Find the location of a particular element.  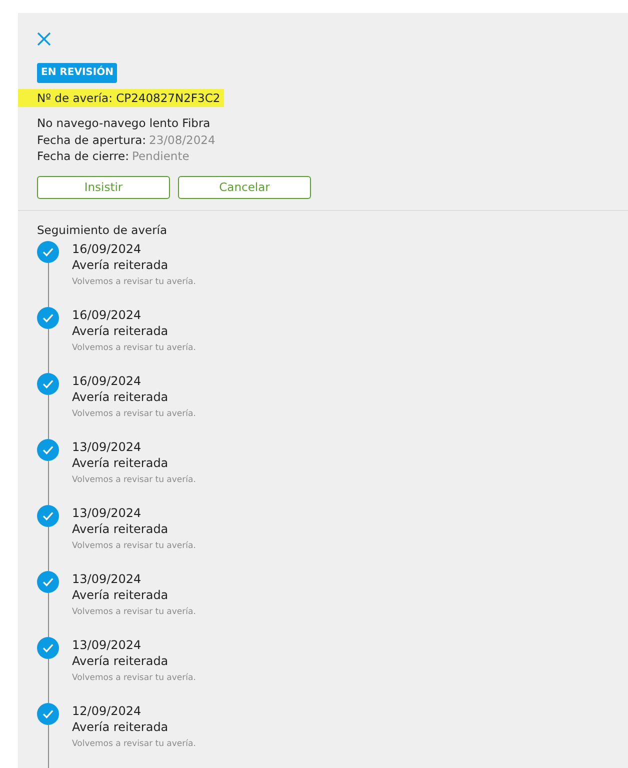

event-date: 12/09/2024 is located at coordinates (107, 710).